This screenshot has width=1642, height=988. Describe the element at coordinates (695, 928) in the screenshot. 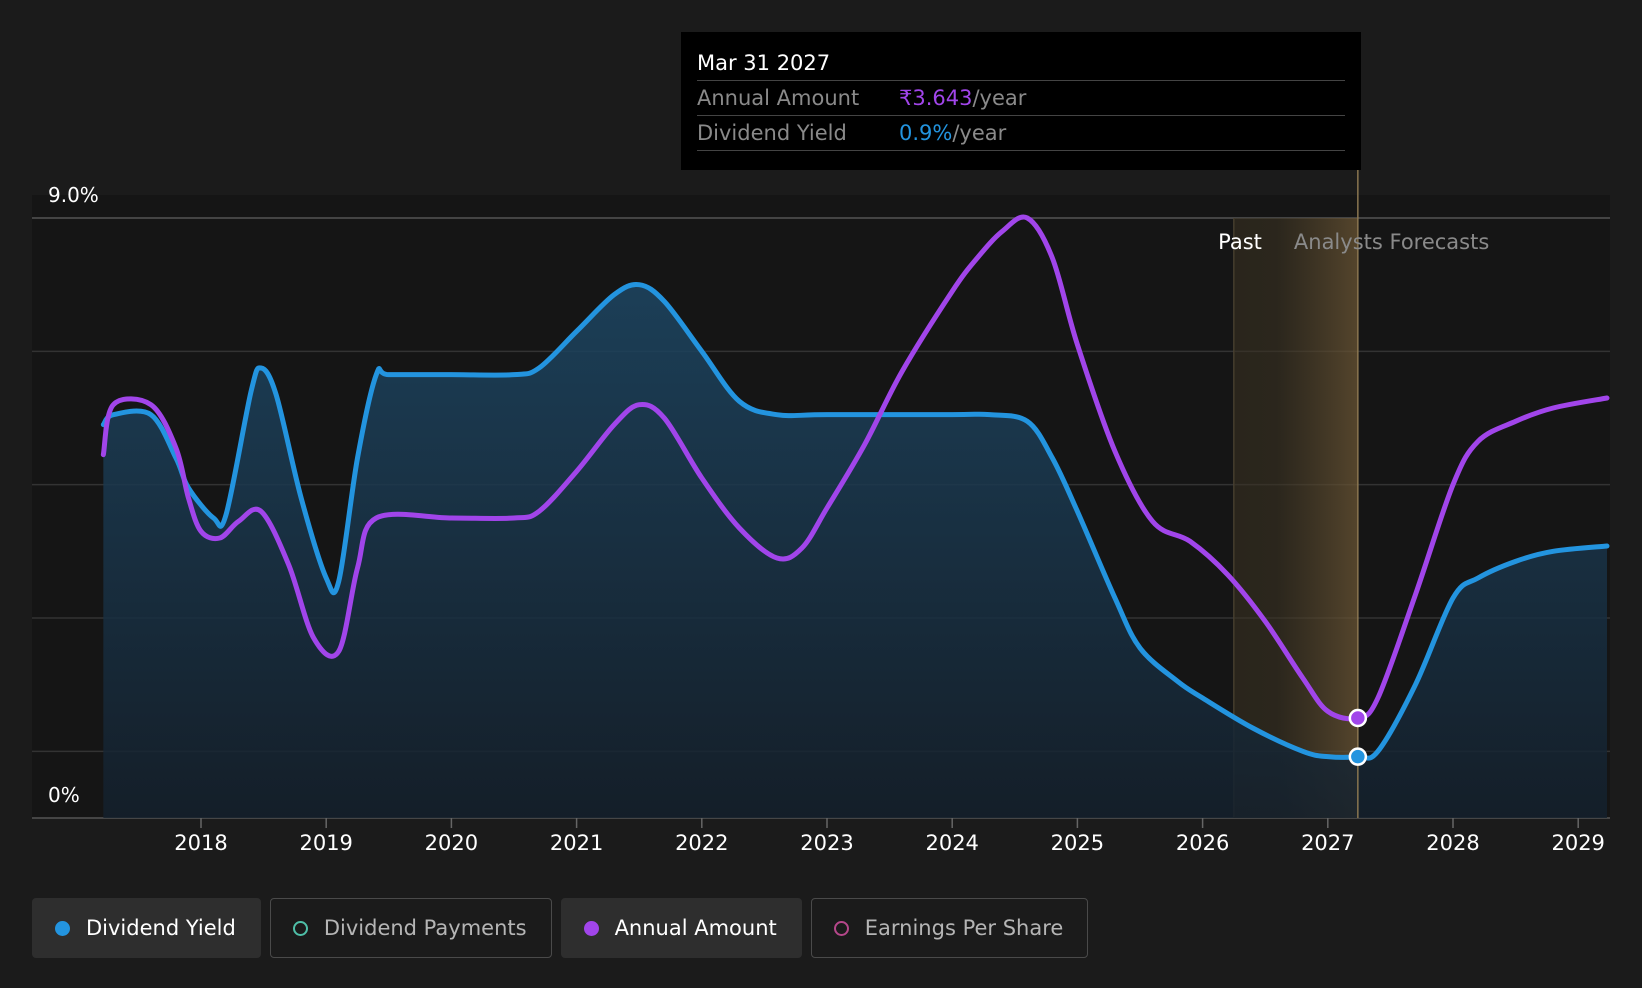

I see `legend-label: Annual Amount` at that location.